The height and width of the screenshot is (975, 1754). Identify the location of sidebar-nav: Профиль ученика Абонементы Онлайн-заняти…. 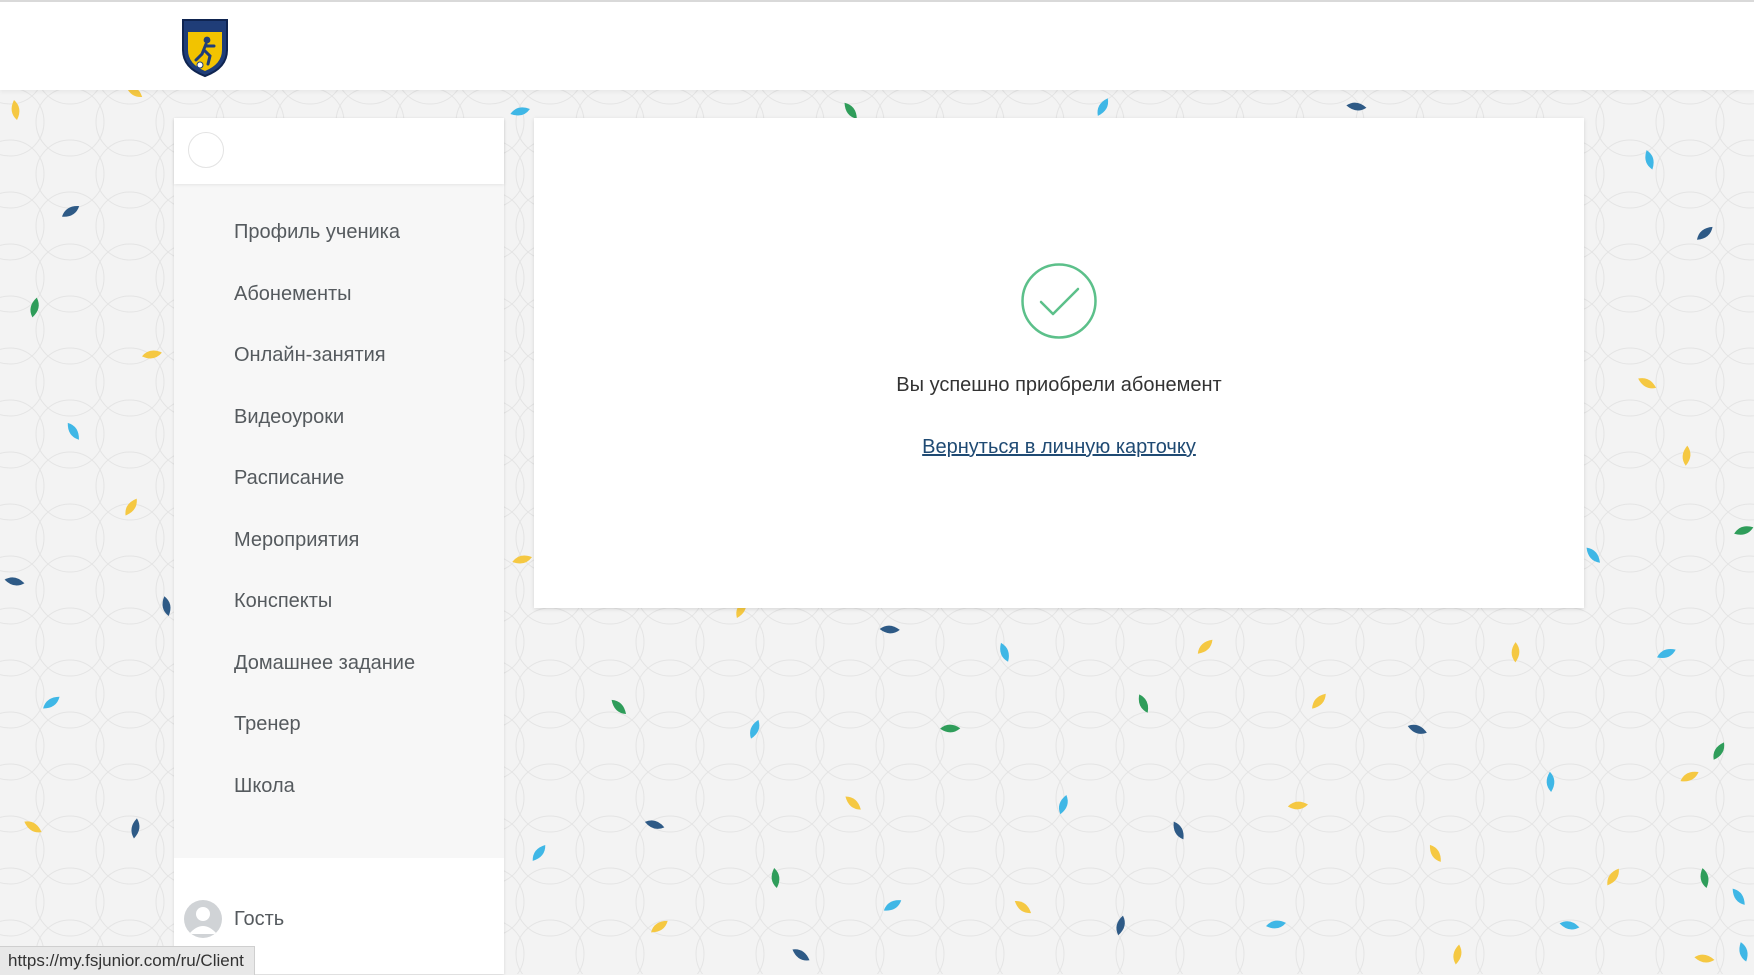
(339, 521).